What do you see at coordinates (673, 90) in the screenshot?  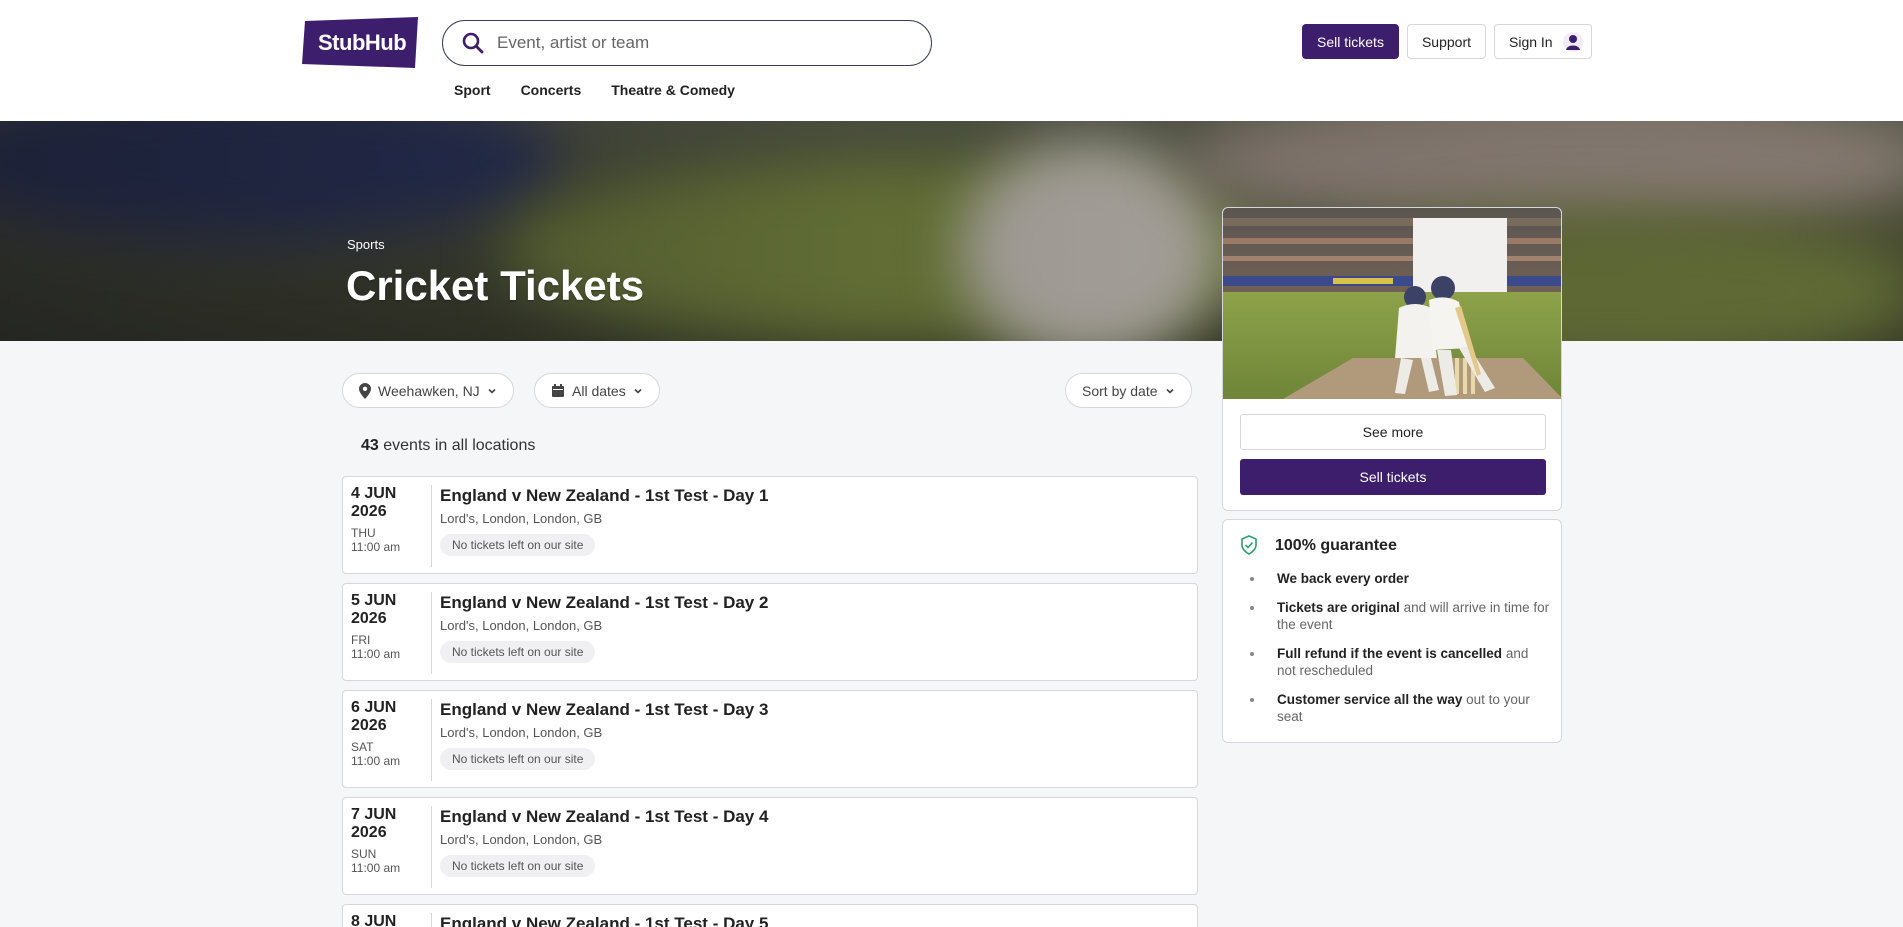 I see `nav-theatre-comedy: Theatre & Comedy` at bounding box center [673, 90].